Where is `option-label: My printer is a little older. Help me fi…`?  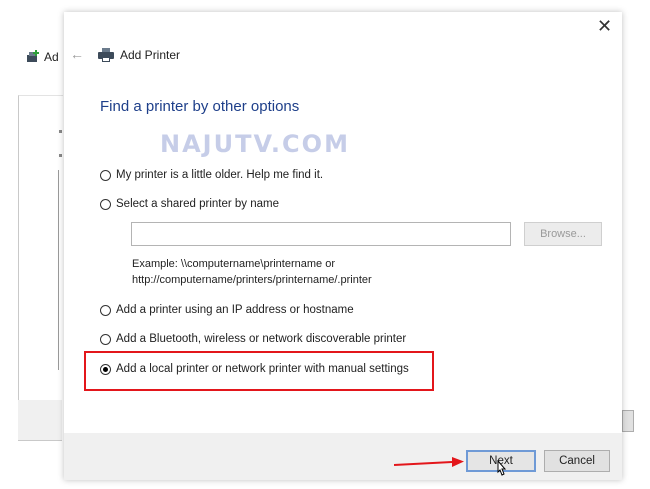 option-label: My printer is a little older. Help me fi… is located at coordinates (220, 175).